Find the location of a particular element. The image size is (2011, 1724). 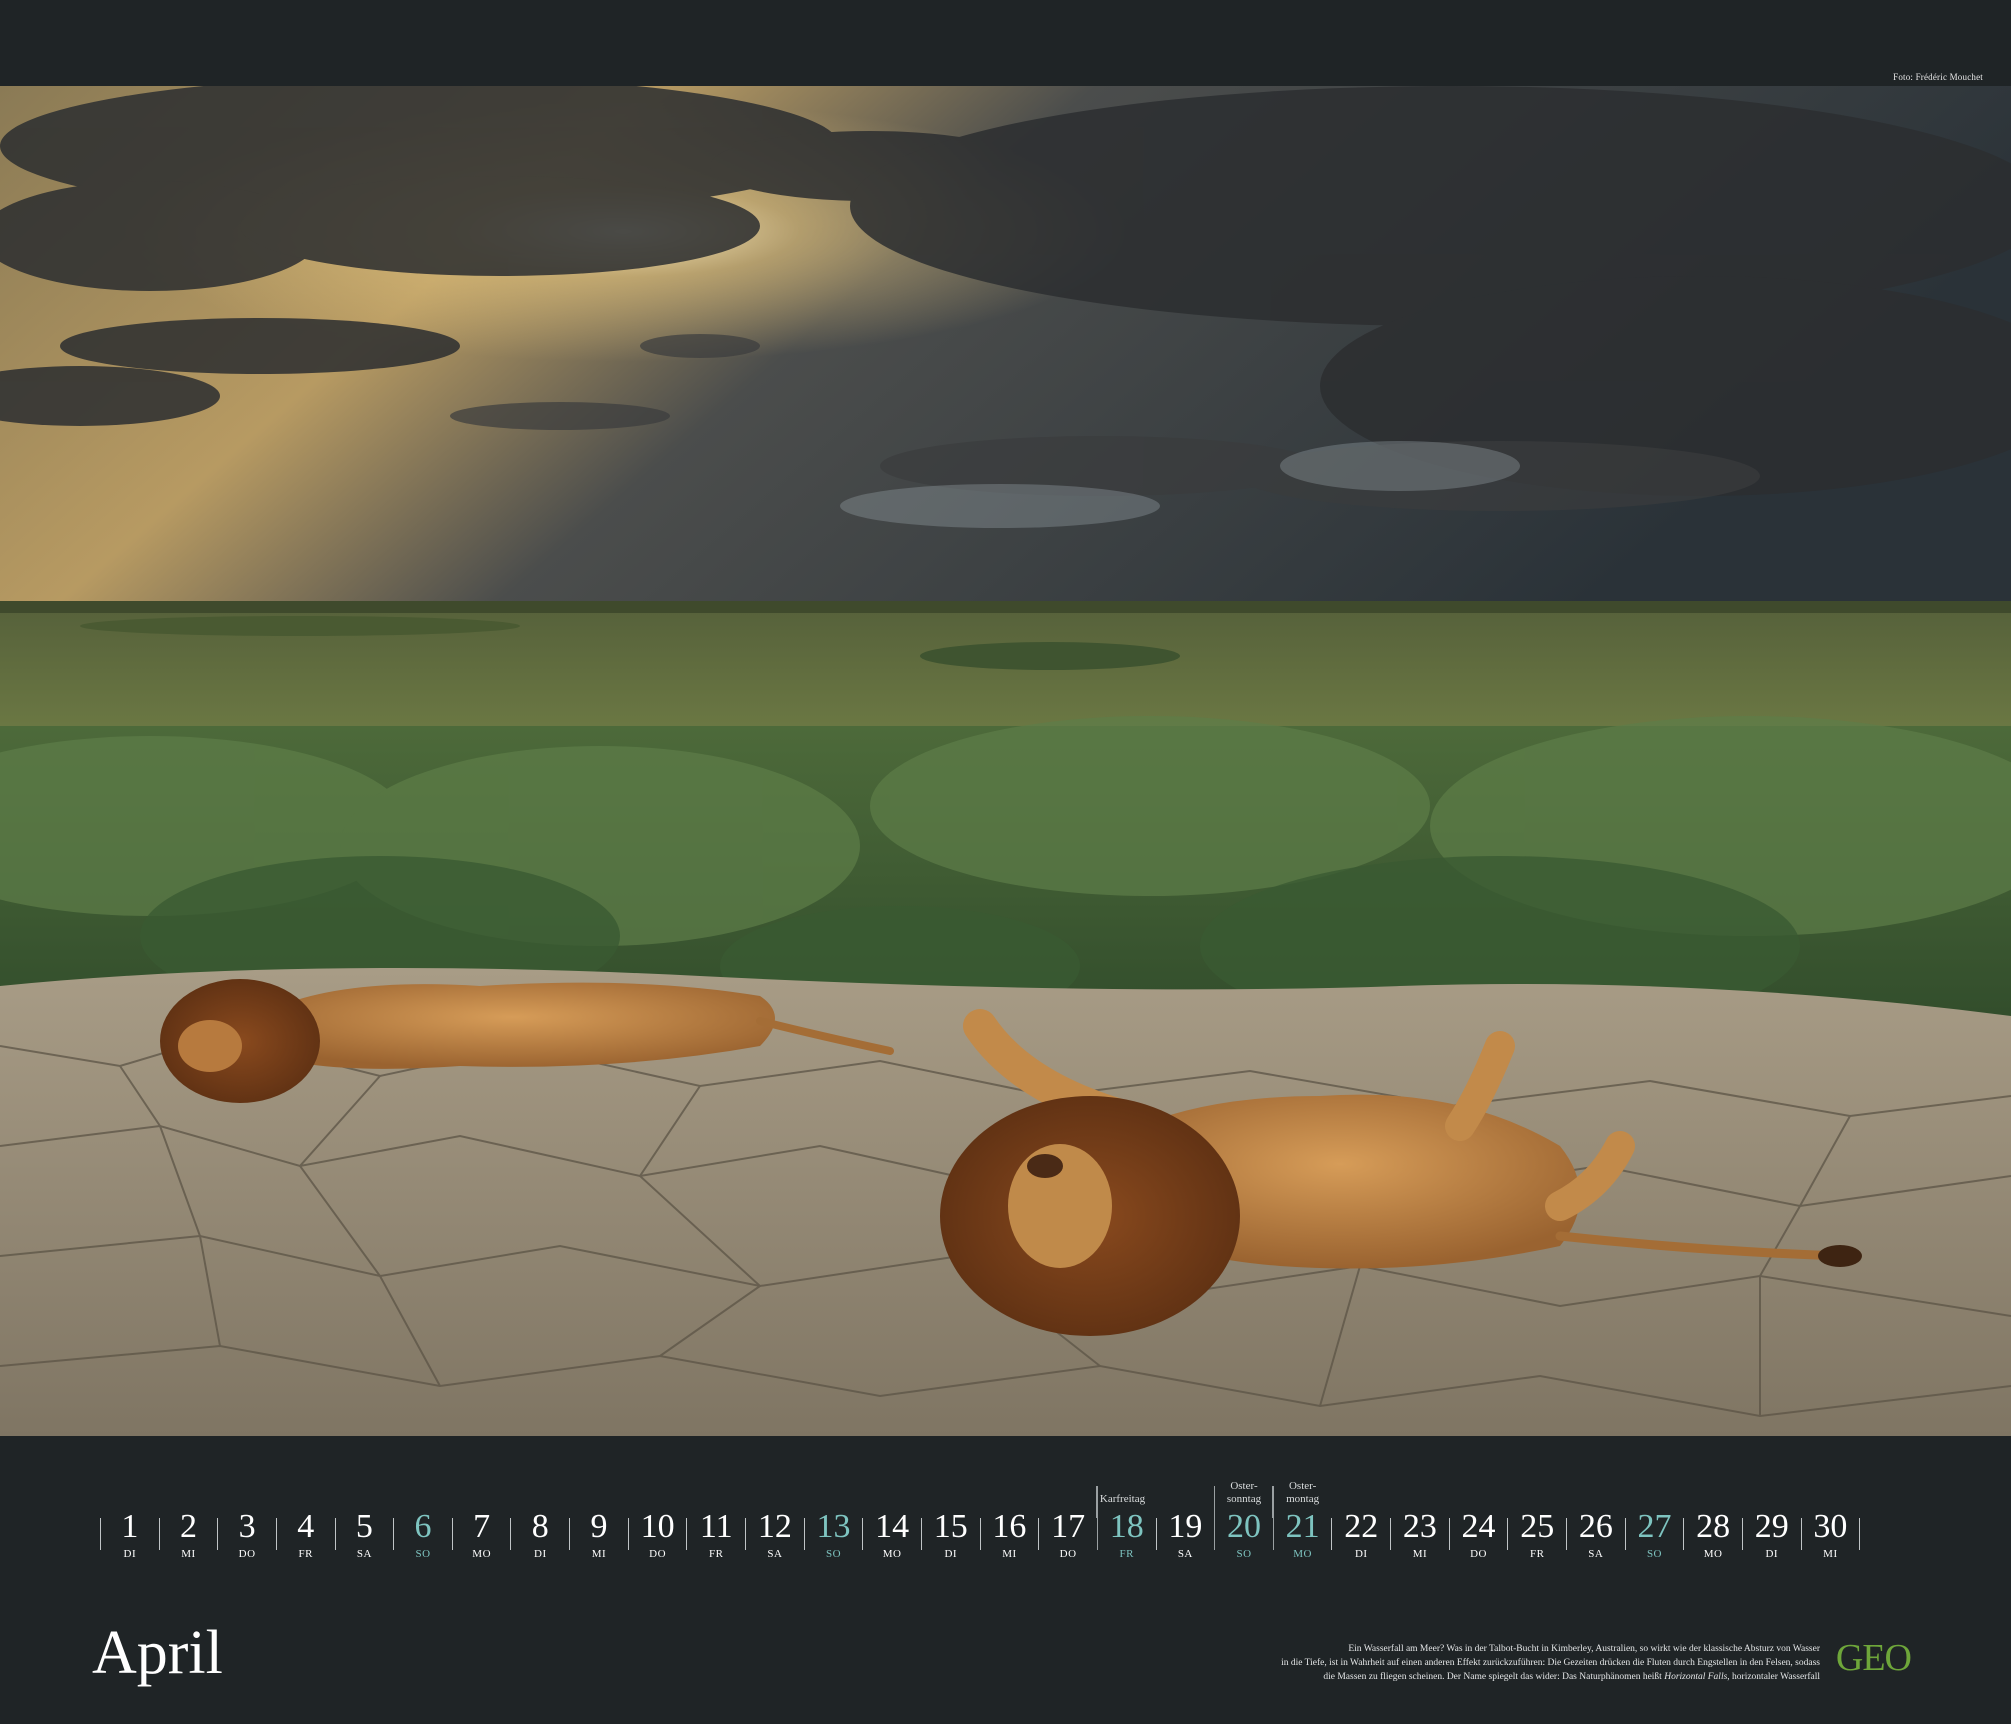

day-number: 11 is located at coordinates (716, 1526).